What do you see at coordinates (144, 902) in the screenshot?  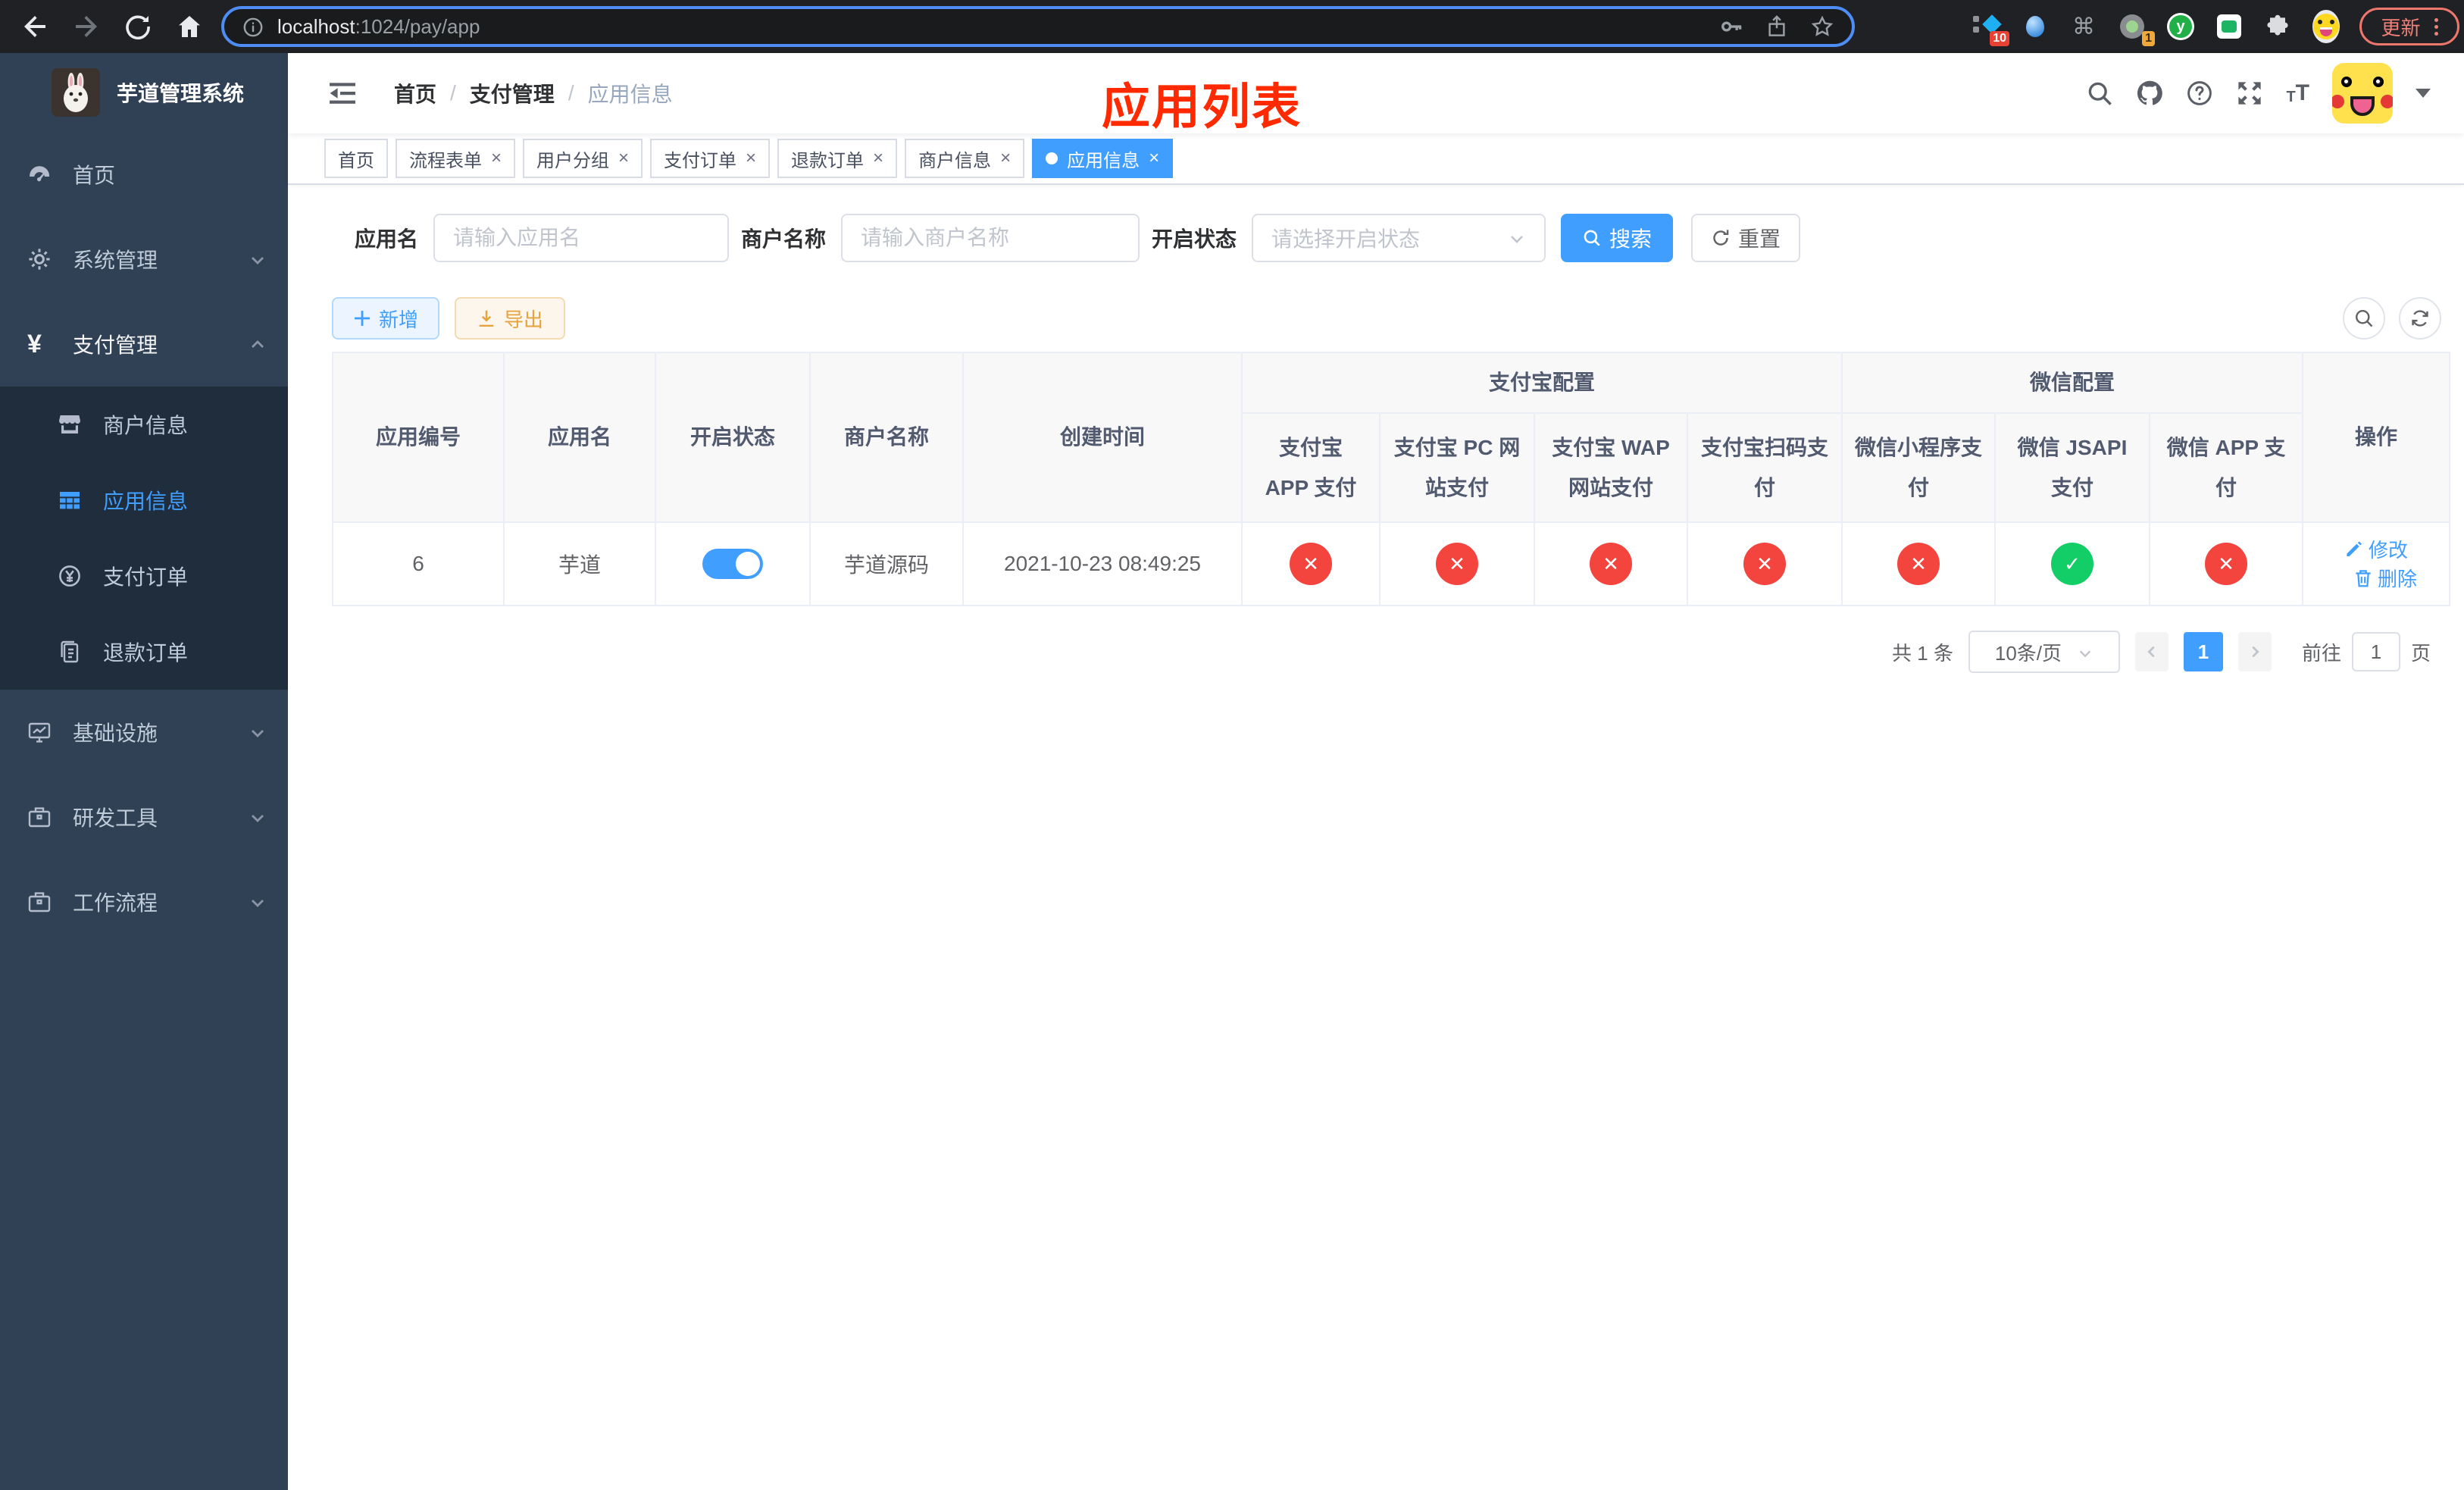 I see `sidebar-item-workflow: 工作流程` at bounding box center [144, 902].